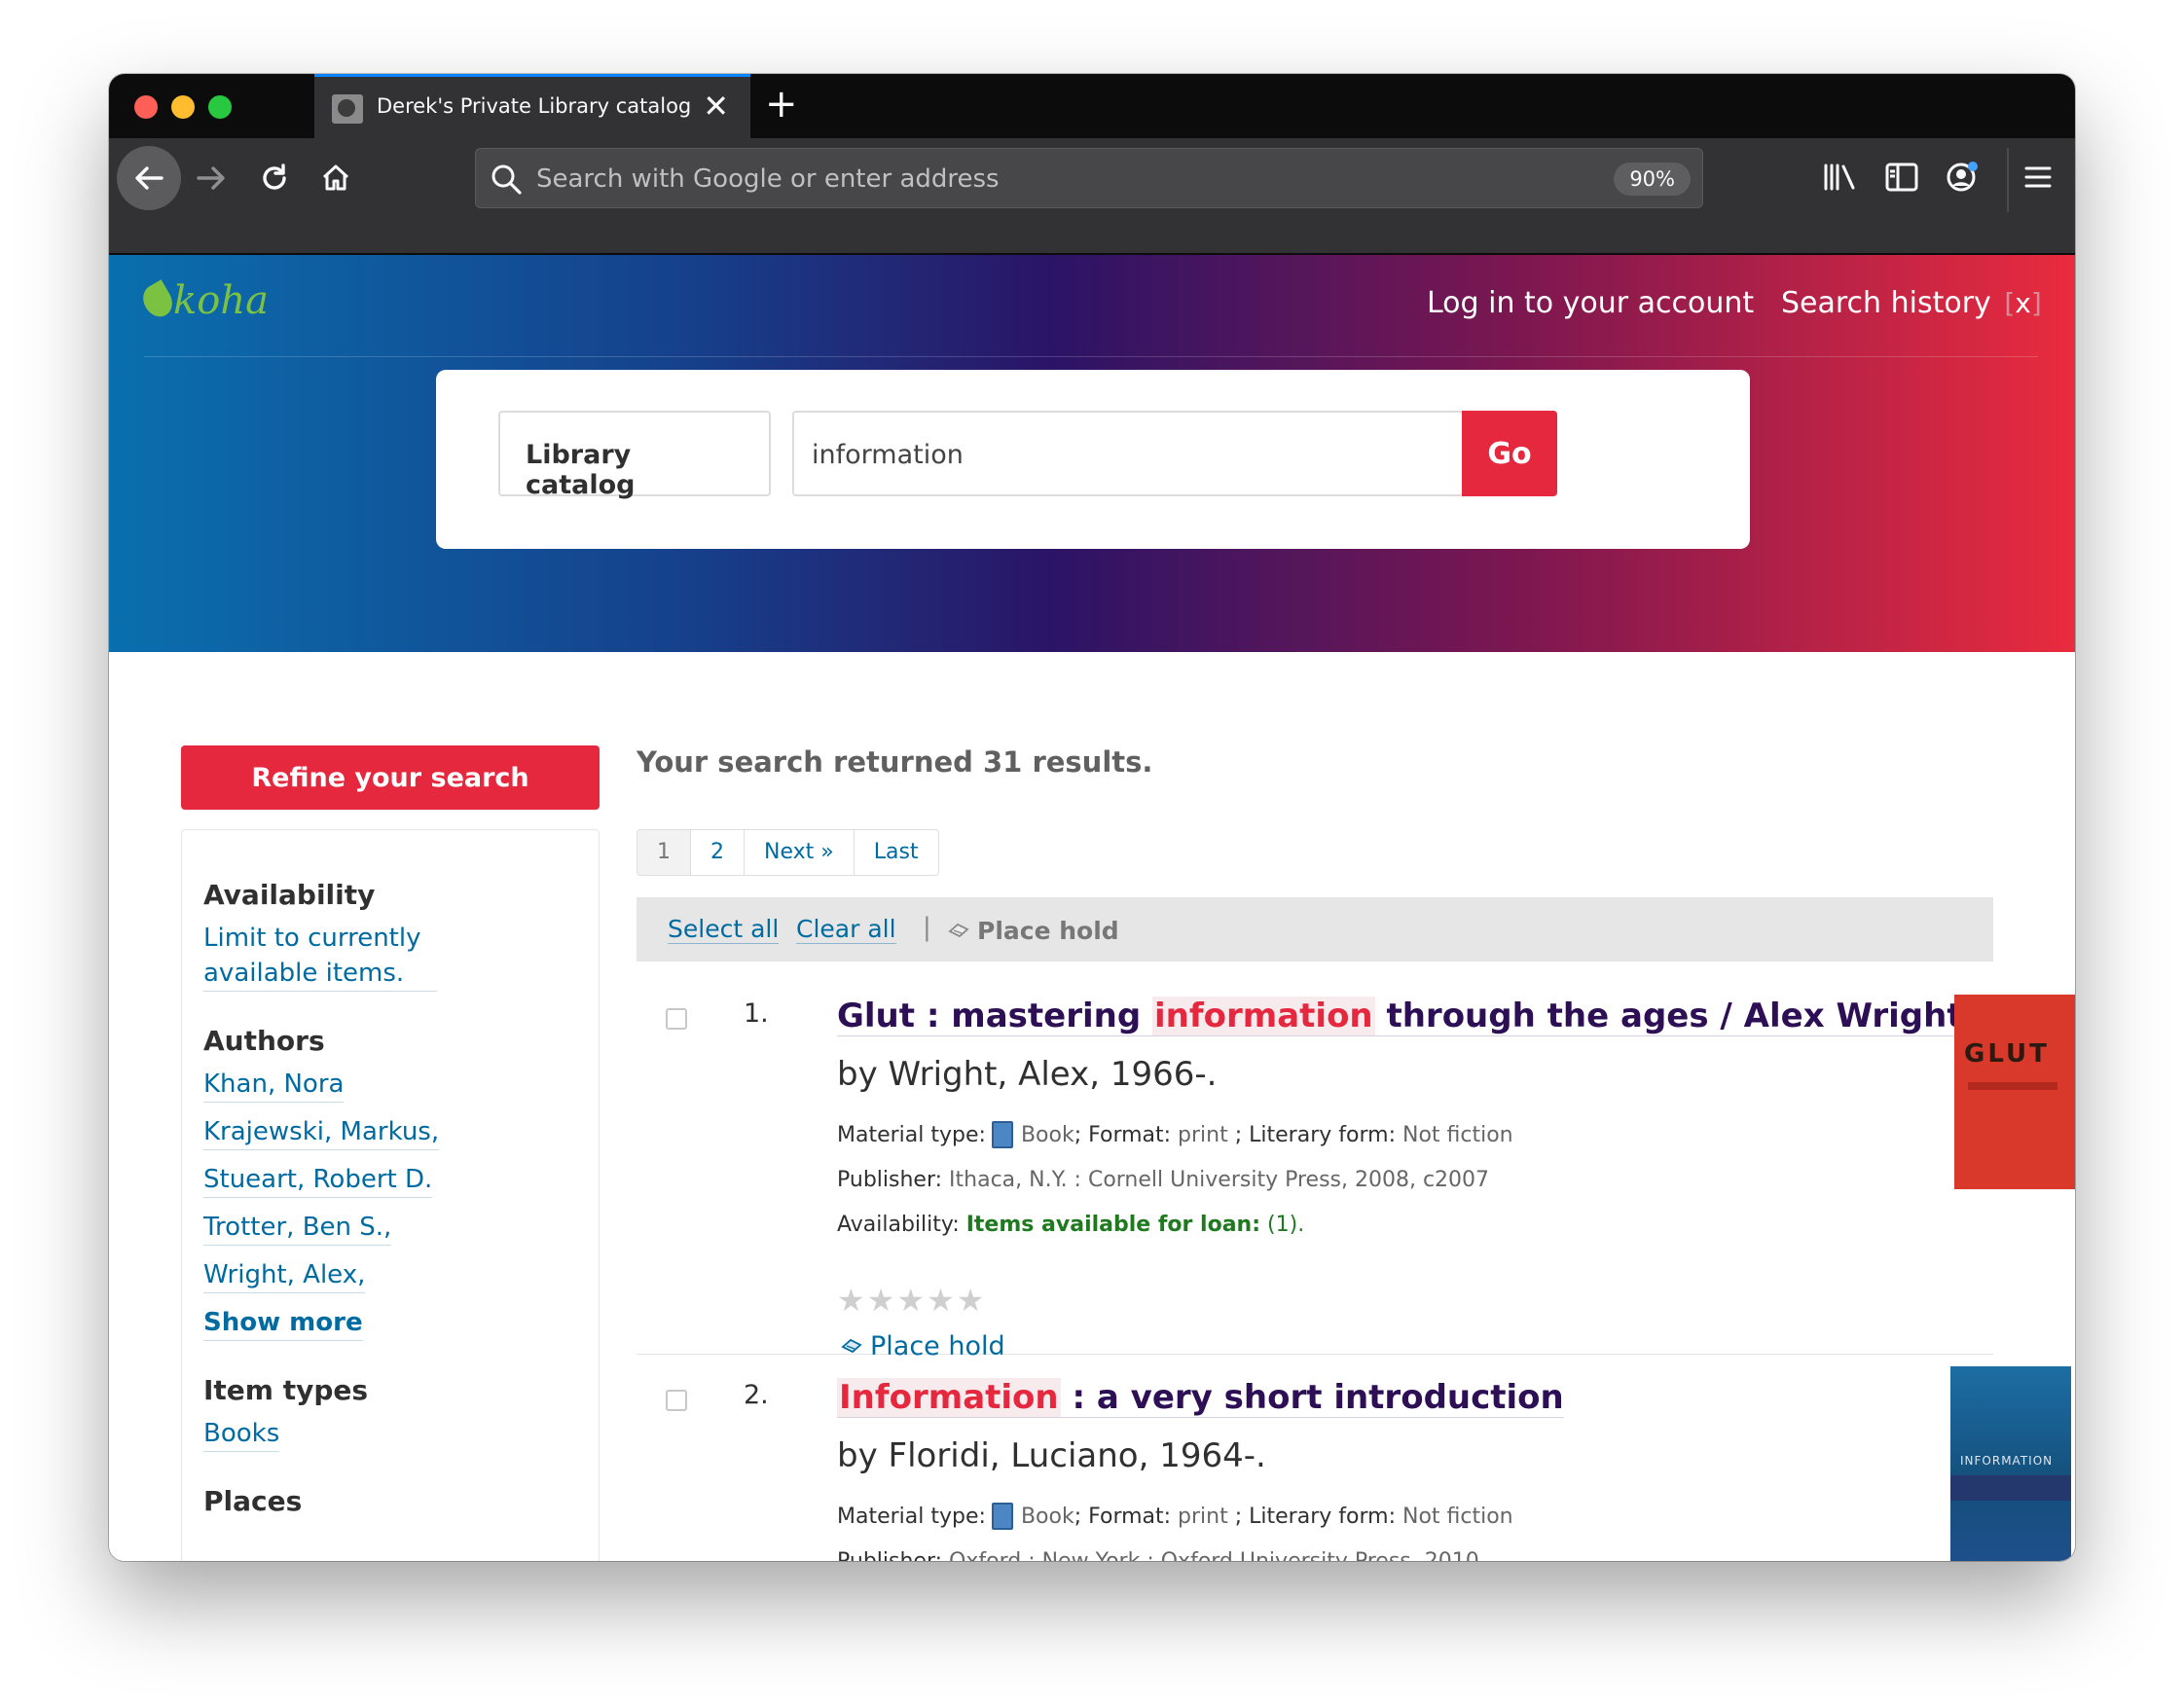 This screenshot has width=2184, height=1705. I want to click on clear-history-button: [x], so click(2022, 303).